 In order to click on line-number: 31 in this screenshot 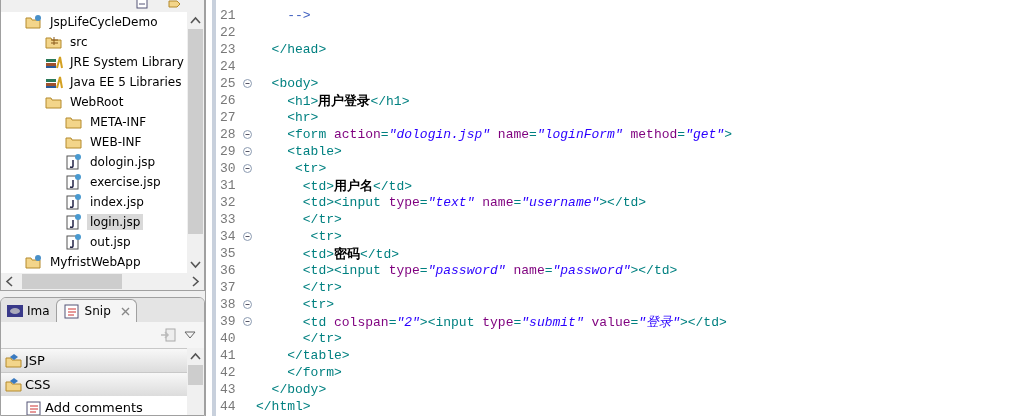, I will do `click(228, 185)`.